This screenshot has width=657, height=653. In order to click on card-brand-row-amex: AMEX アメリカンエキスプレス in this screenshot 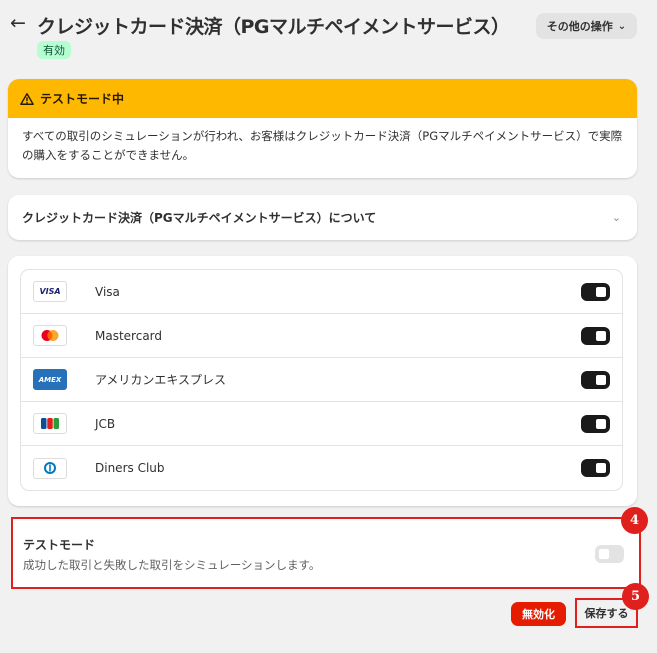, I will do `click(321, 380)`.